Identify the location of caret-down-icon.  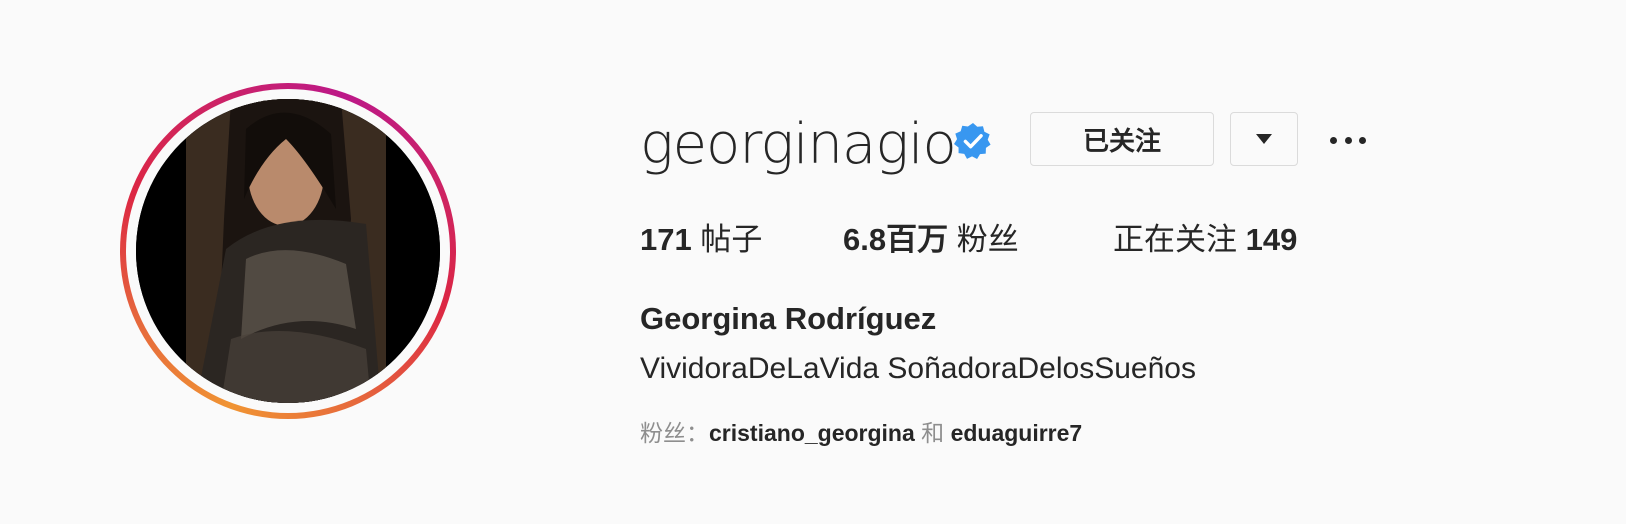
(1264, 139).